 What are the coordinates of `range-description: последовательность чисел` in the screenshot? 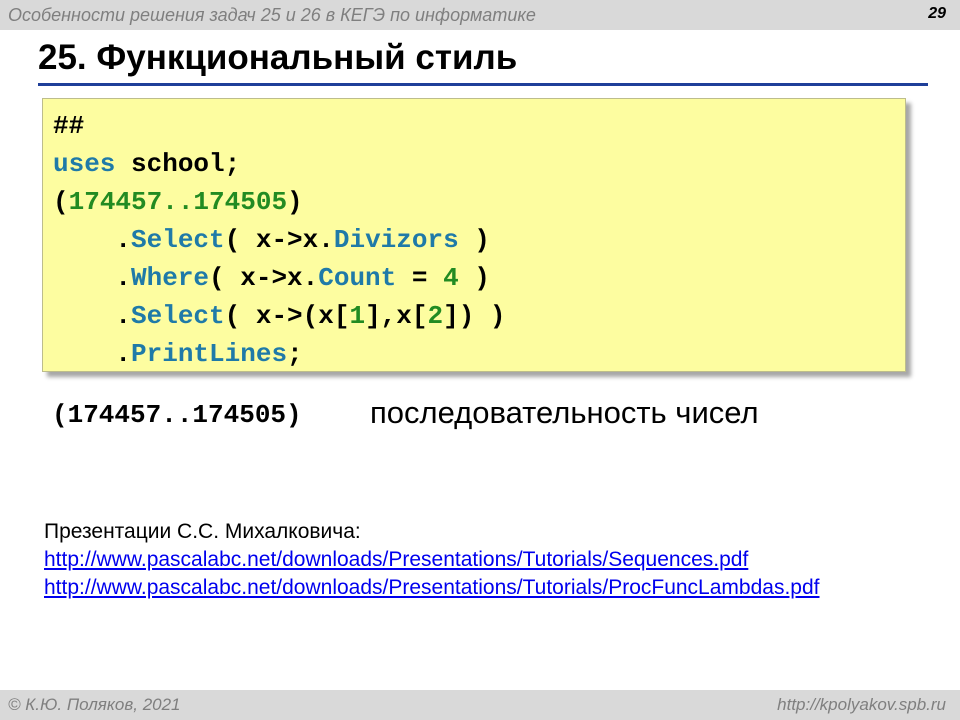 It's located at (564, 412).